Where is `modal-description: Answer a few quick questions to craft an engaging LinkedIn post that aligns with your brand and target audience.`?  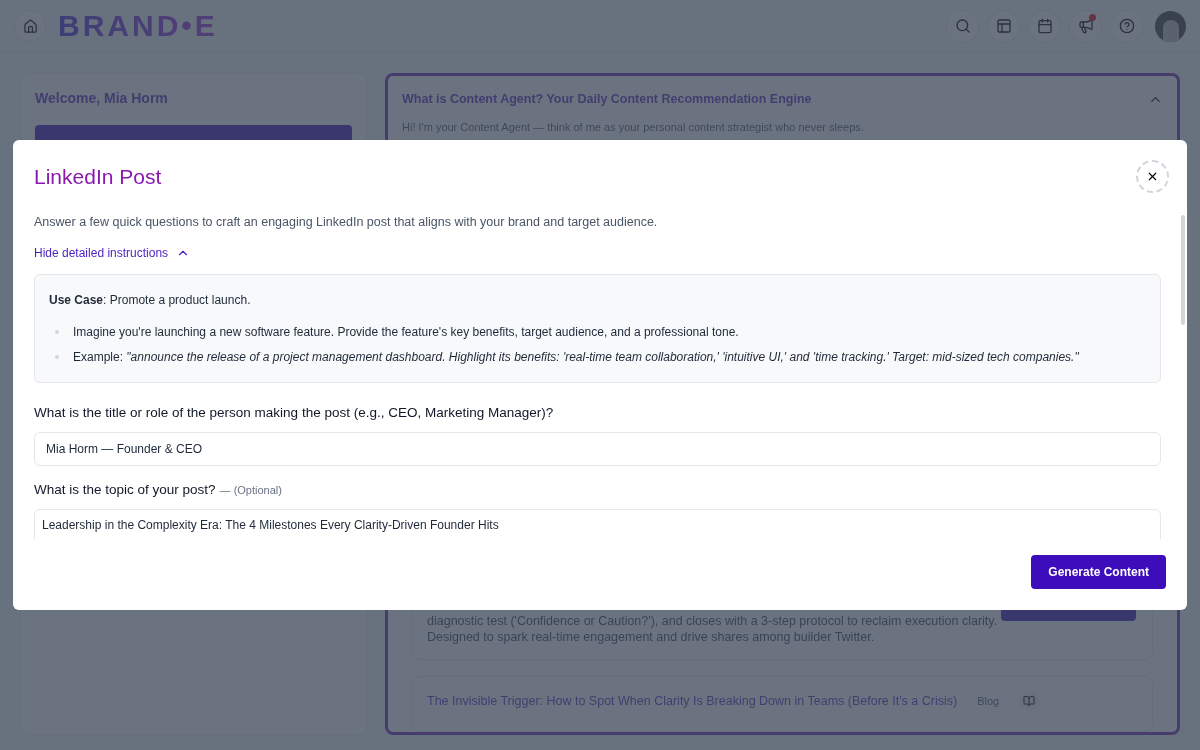 modal-description: Answer a few quick questions to craft an engaging LinkedIn post that aligns with your brand and target audience. is located at coordinates (346, 222).